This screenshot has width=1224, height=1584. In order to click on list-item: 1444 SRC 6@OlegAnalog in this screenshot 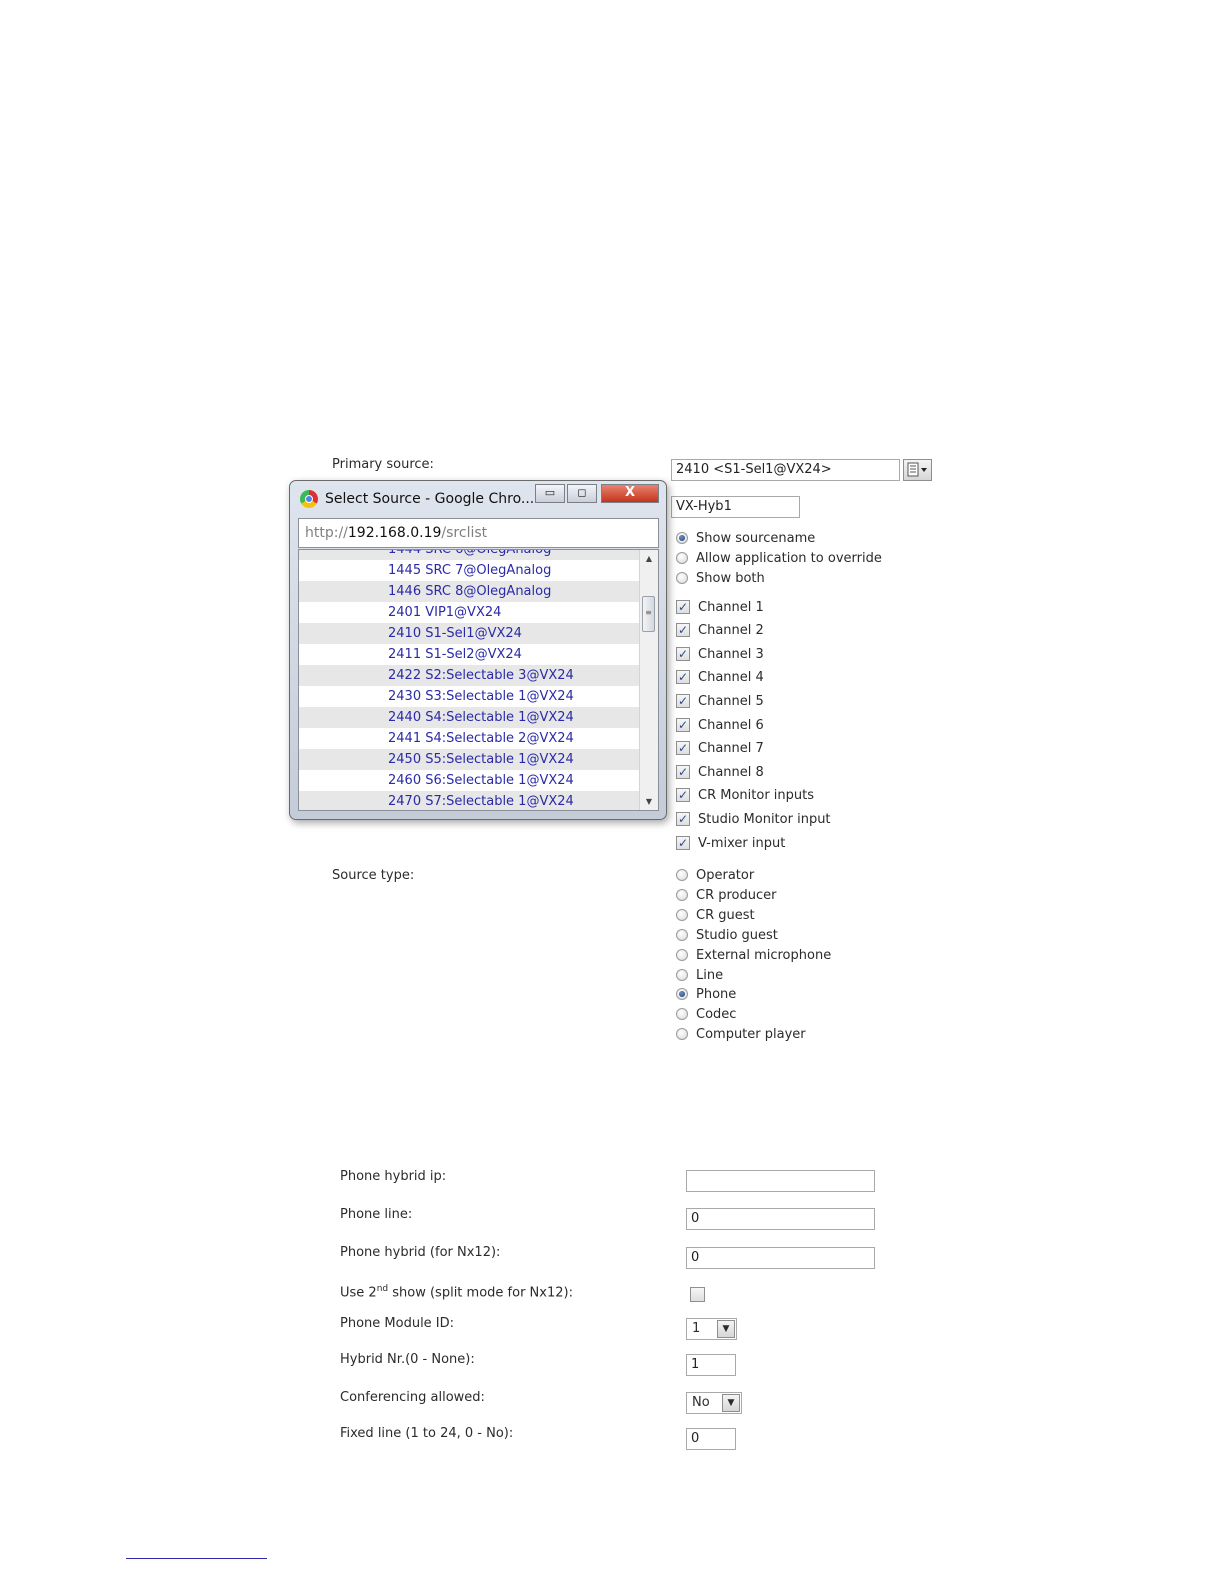, I will do `click(469, 555)`.